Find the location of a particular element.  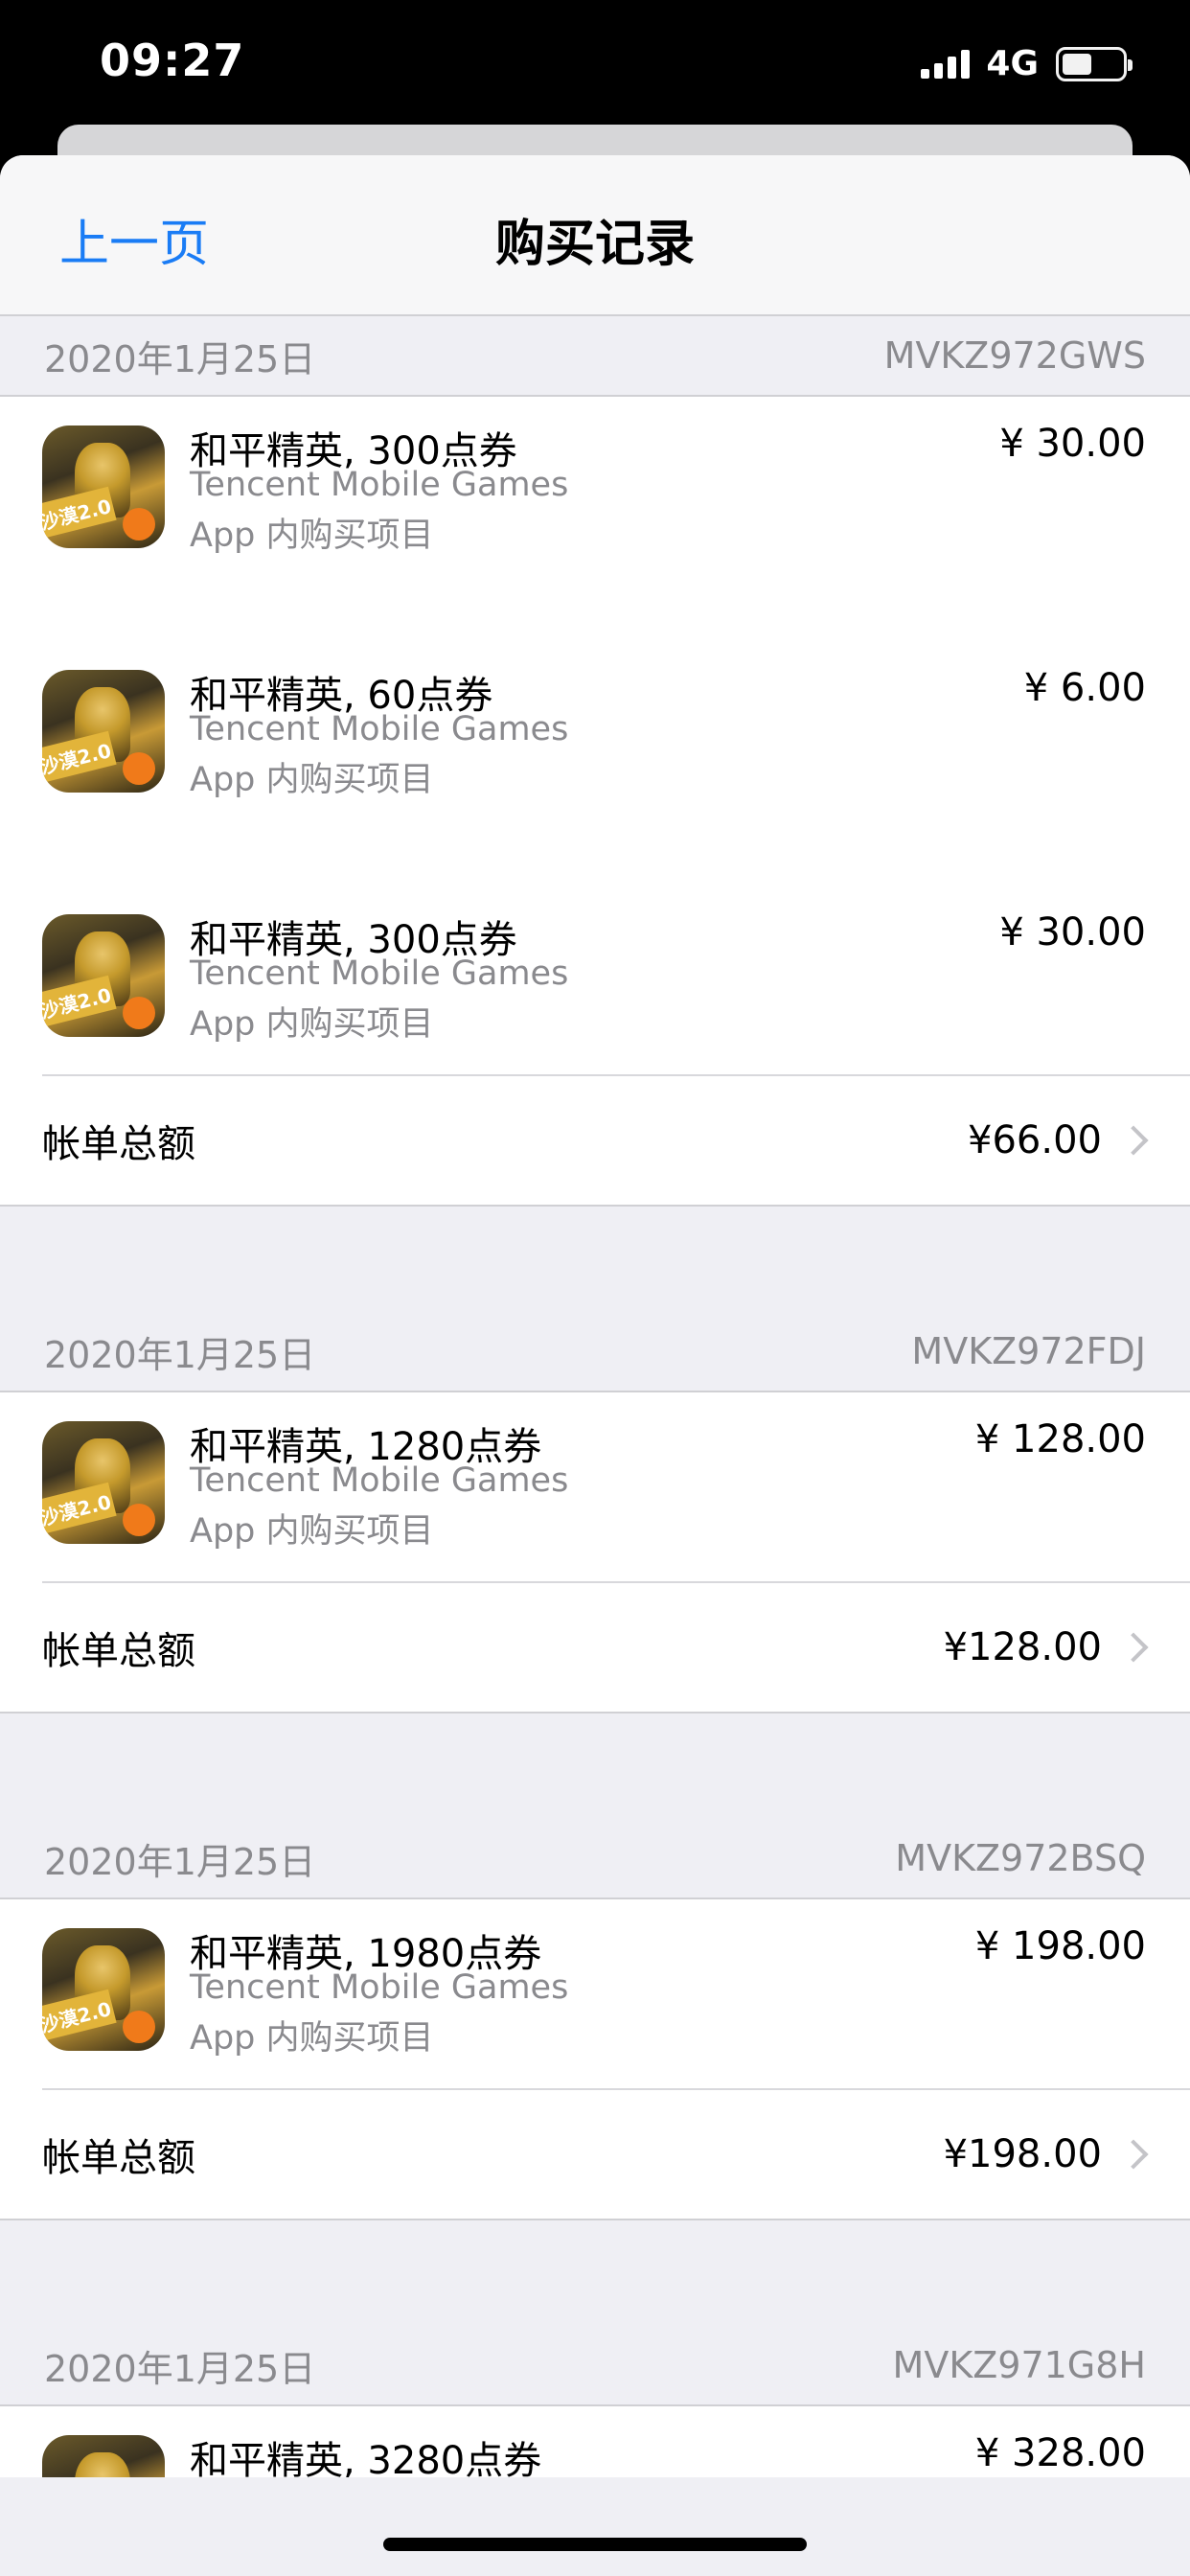

bill-total-row: 帐单总额 ¥198.00 is located at coordinates (616, 2153).